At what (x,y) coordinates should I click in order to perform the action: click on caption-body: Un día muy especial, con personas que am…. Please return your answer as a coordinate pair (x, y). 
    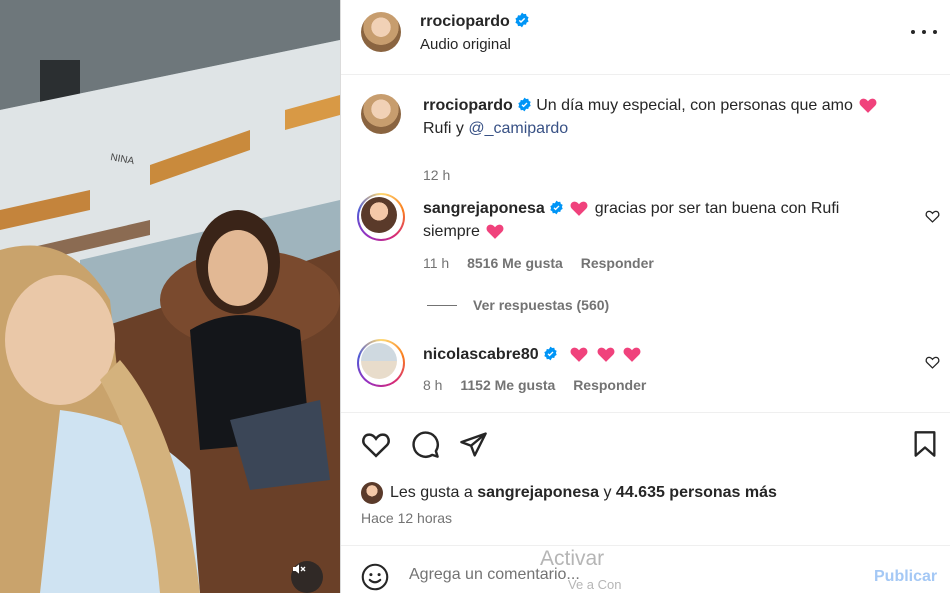
    Looking at the image, I should click on (694, 105).